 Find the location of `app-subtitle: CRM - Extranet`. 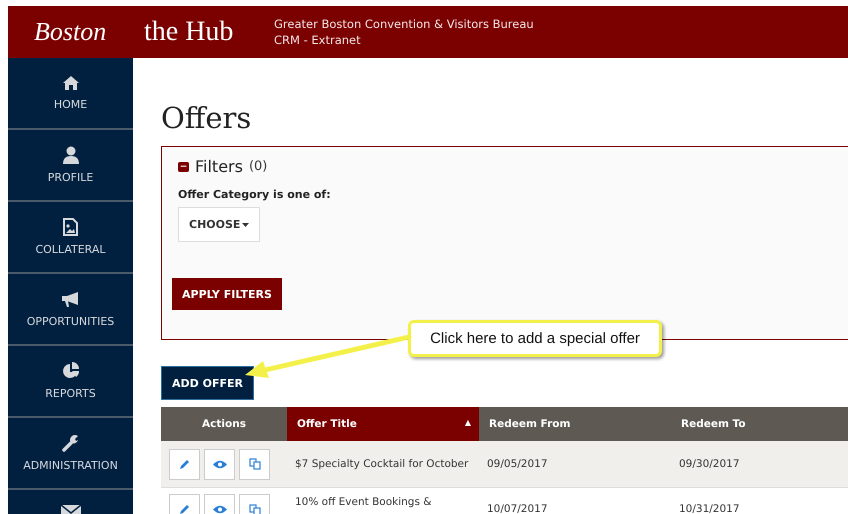

app-subtitle: CRM - Extranet is located at coordinates (318, 40).